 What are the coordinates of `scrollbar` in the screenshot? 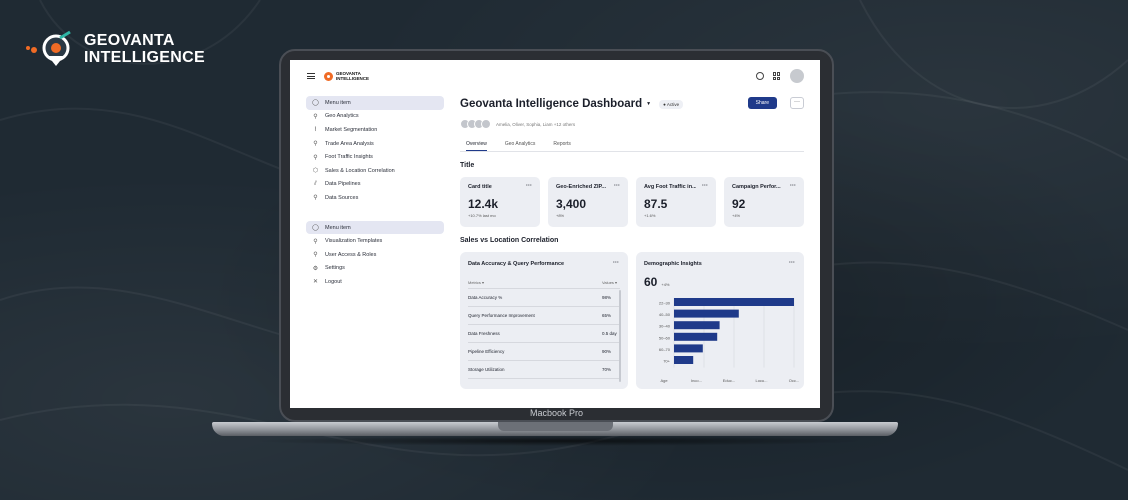 It's located at (620, 336).